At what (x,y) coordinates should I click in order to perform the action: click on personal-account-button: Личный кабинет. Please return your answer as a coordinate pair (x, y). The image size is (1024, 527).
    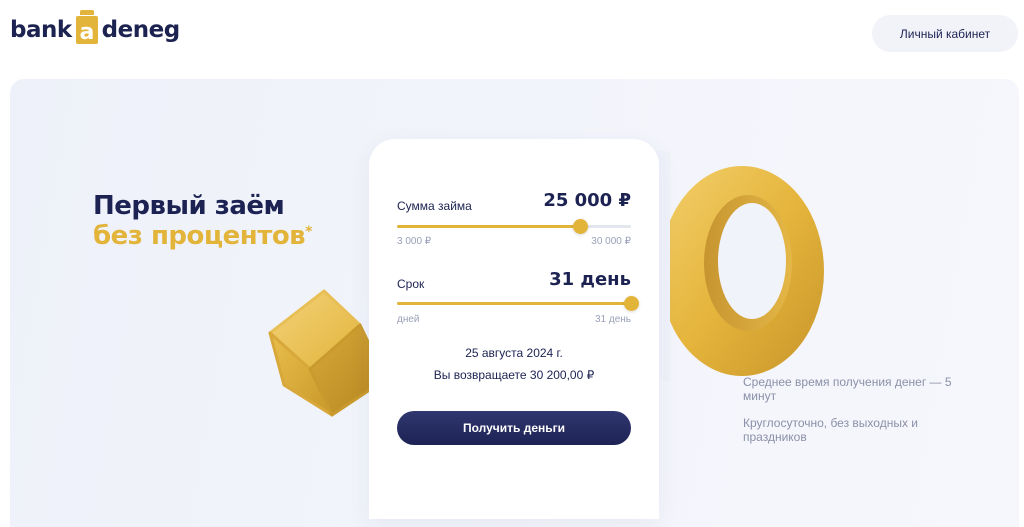
    Looking at the image, I should click on (945, 33).